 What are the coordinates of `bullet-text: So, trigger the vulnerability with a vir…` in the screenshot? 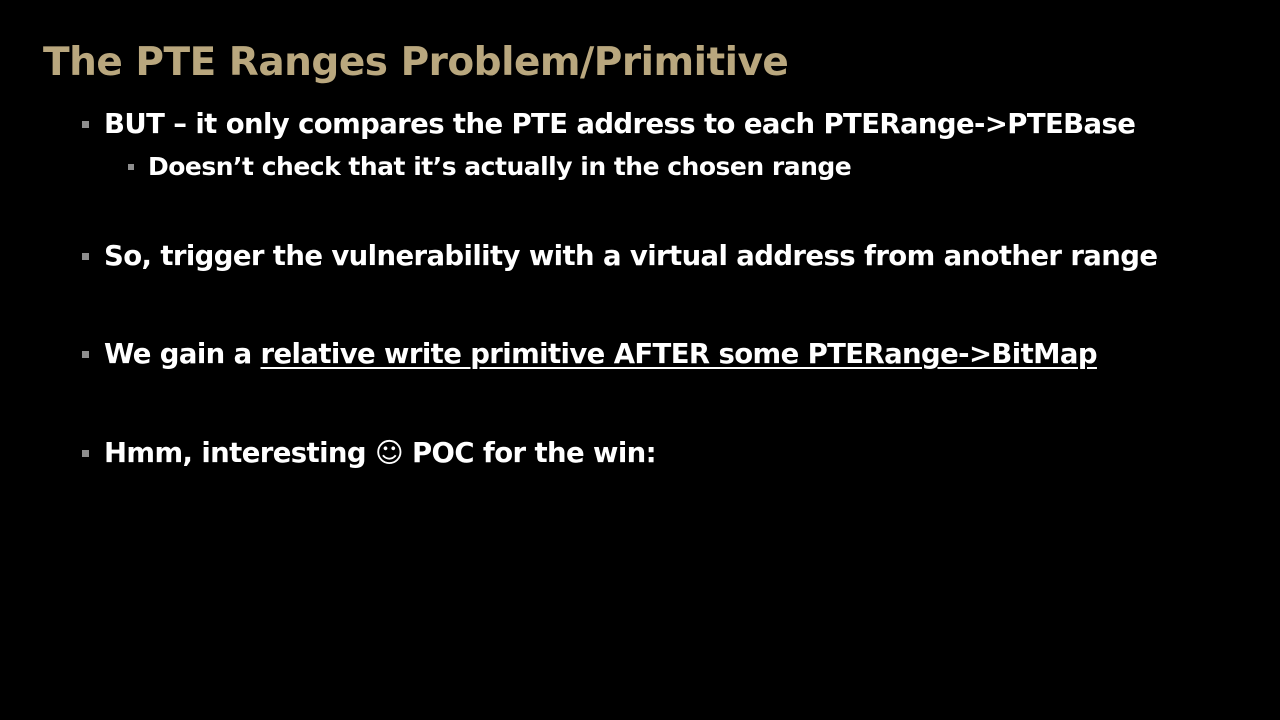 It's located at (631, 256).